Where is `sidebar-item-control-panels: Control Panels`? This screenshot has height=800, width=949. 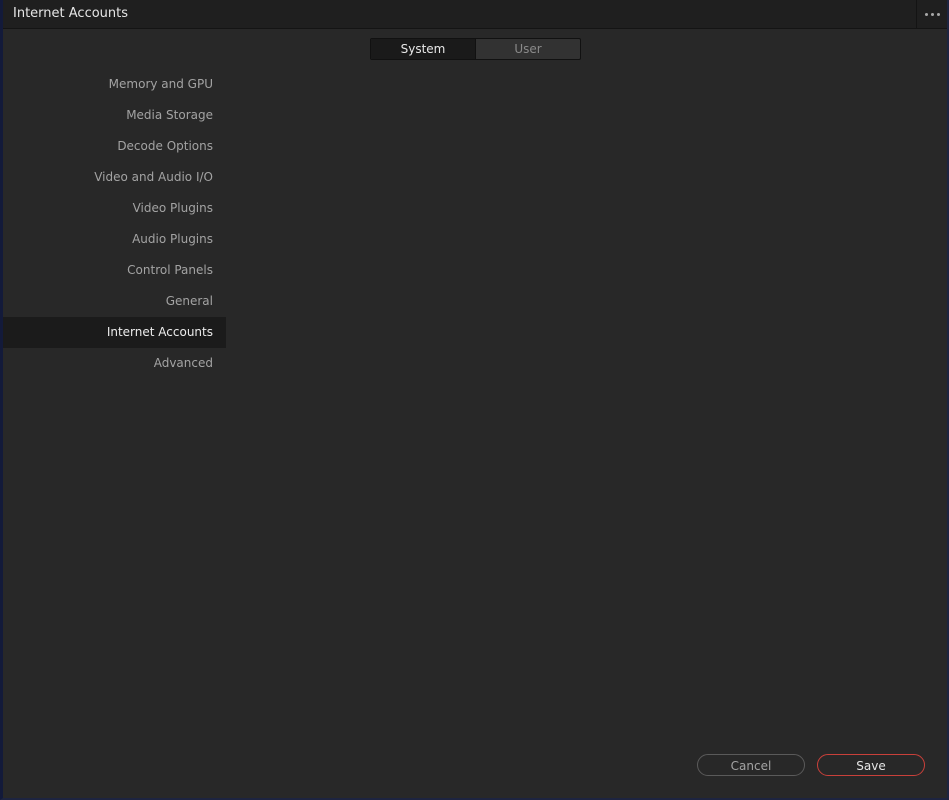
sidebar-item-control-panels: Control Panels is located at coordinates (114, 270).